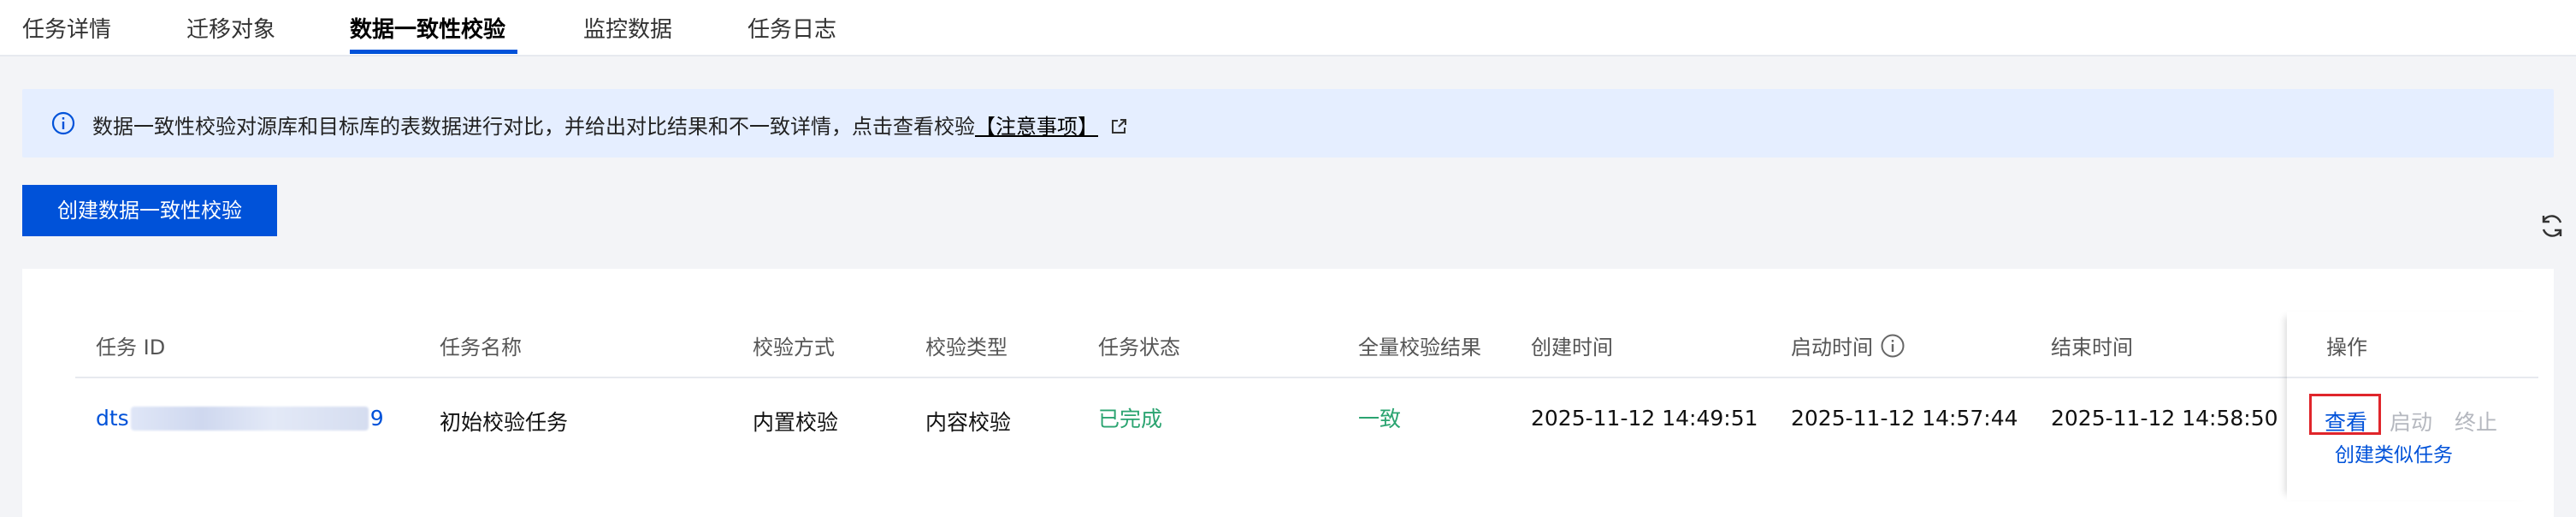  Describe the element at coordinates (481, 348) in the screenshot. I see `column-header-task-name: 任务名称` at that location.